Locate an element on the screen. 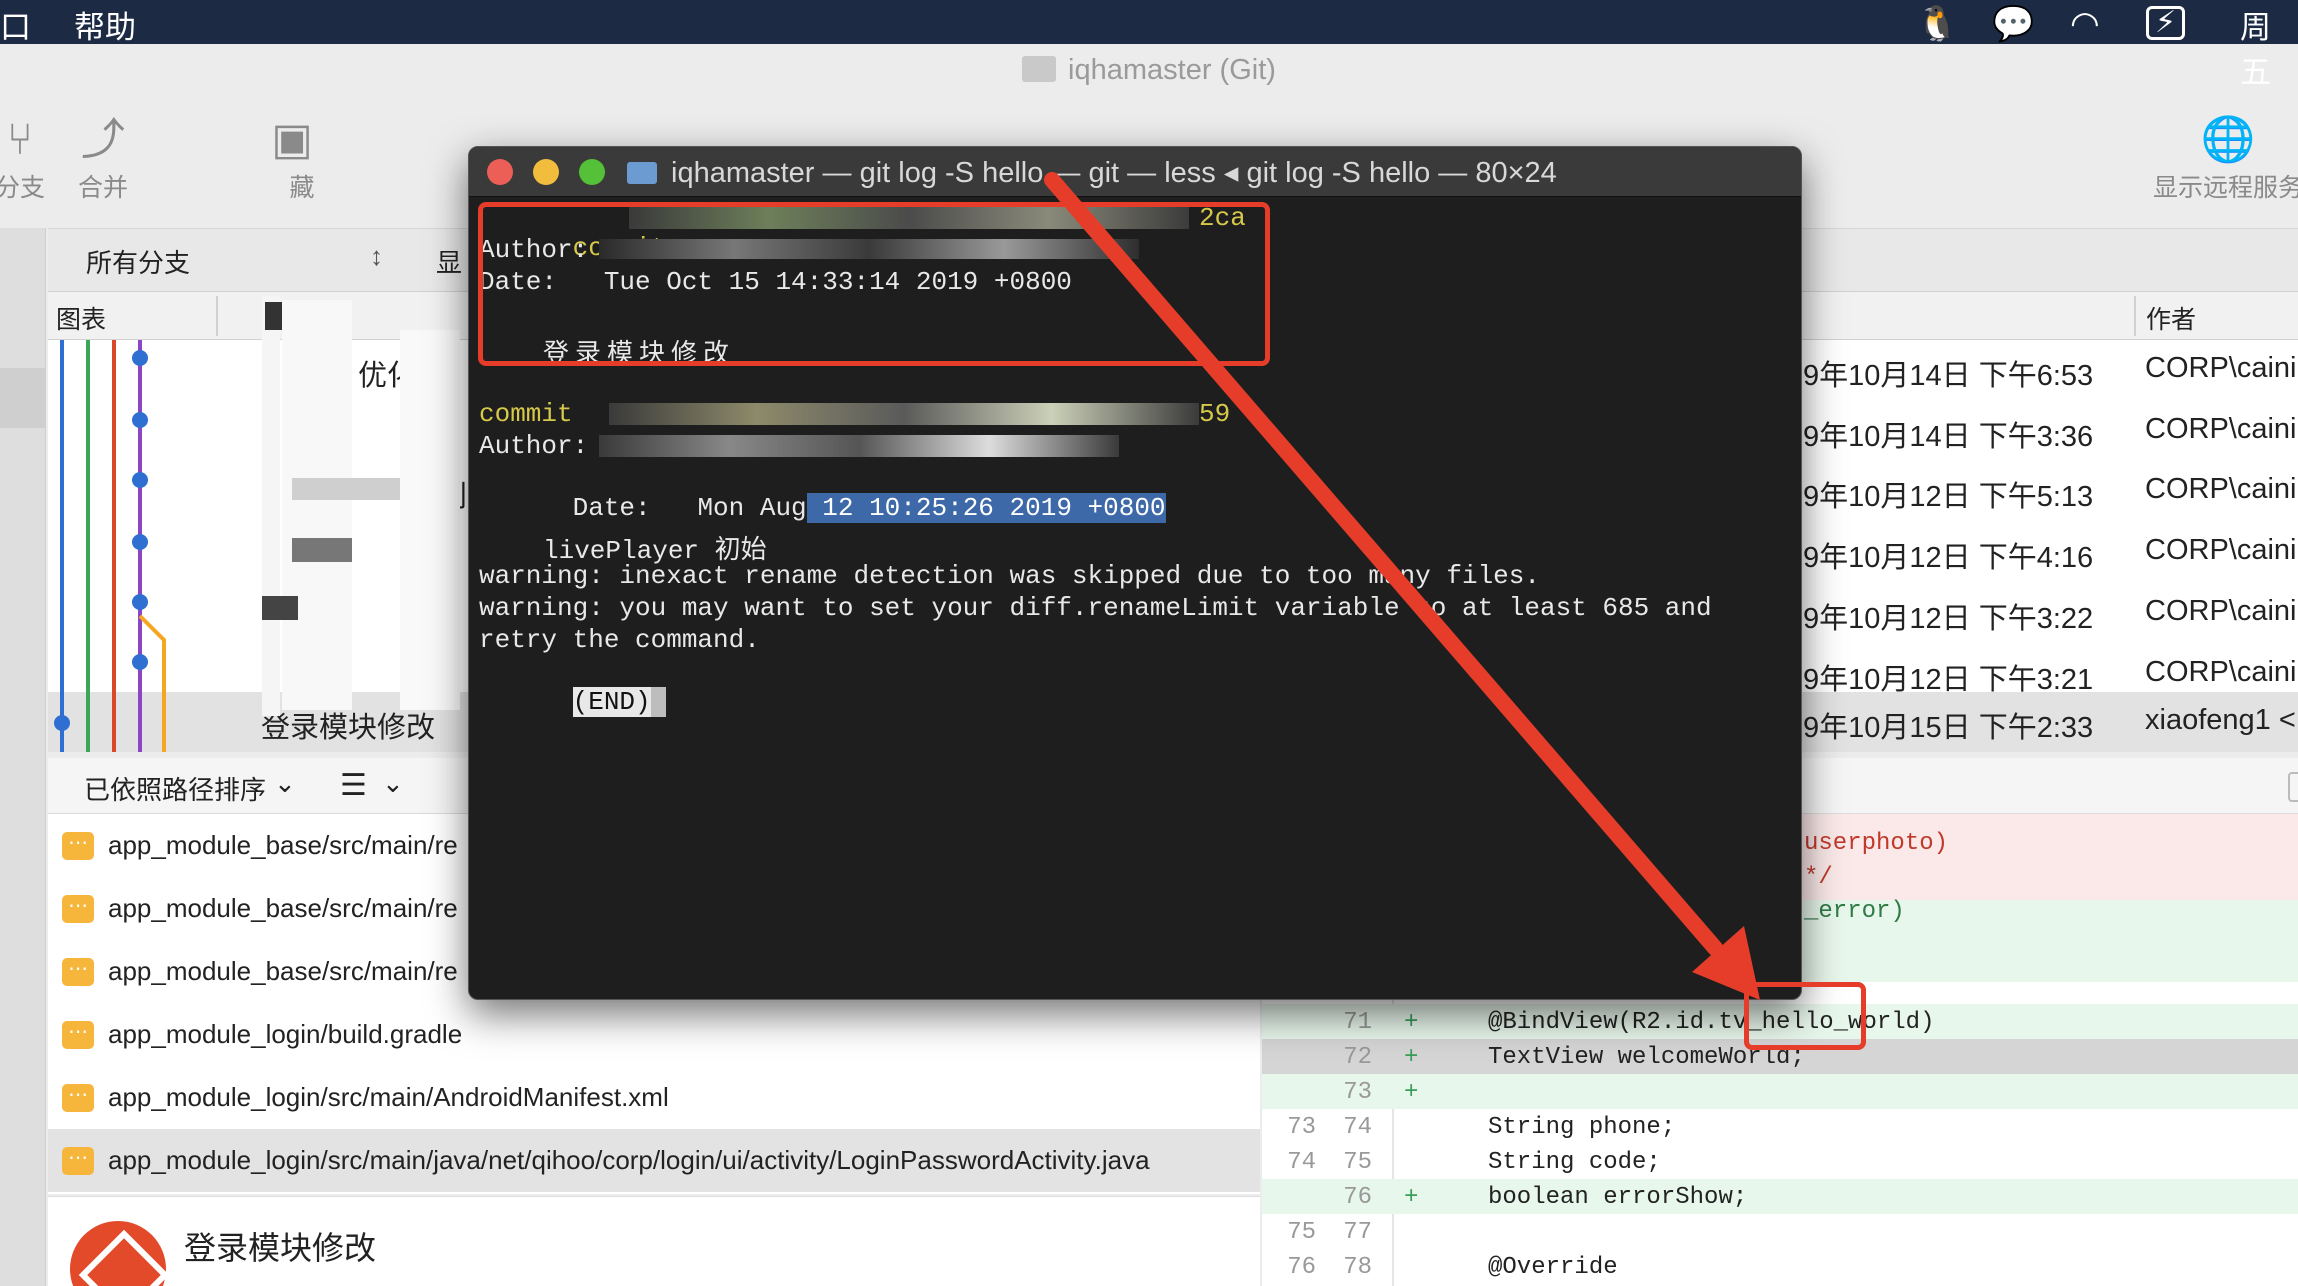 The height and width of the screenshot is (1286, 2298). window-title-bar: iqhamaster (Git) is located at coordinates (1149, 72).